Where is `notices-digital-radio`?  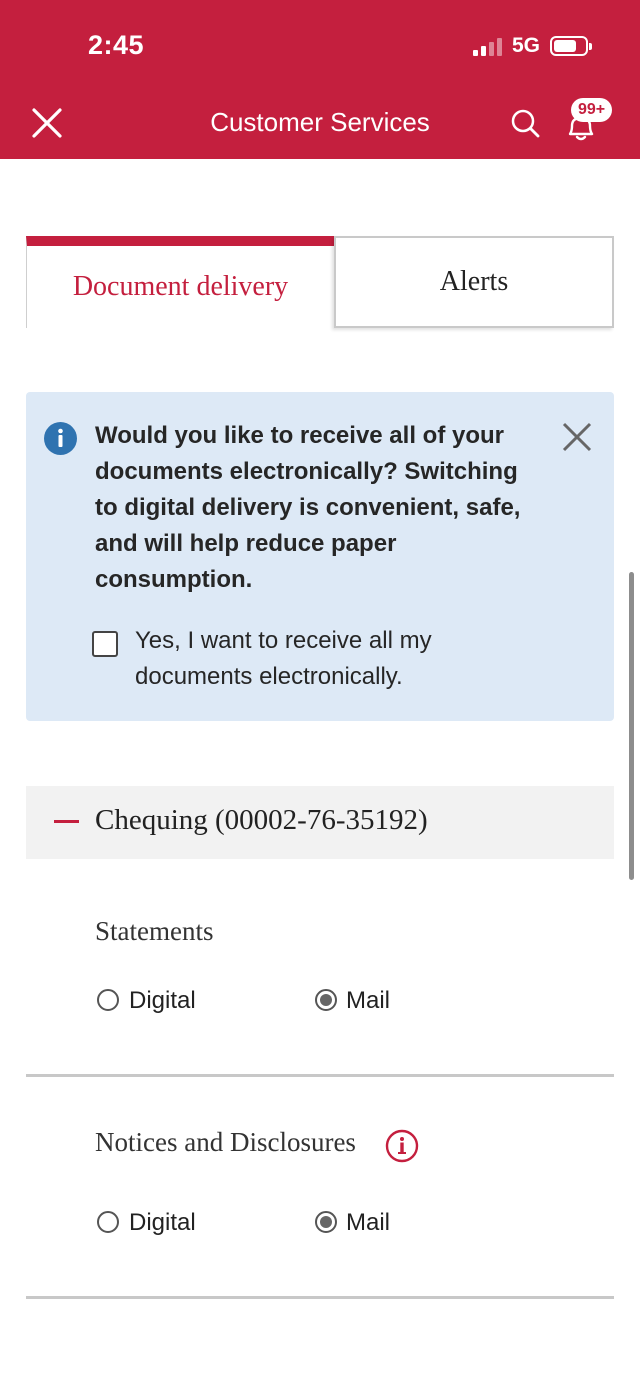
notices-digital-radio is located at coordinates (108, 1222).